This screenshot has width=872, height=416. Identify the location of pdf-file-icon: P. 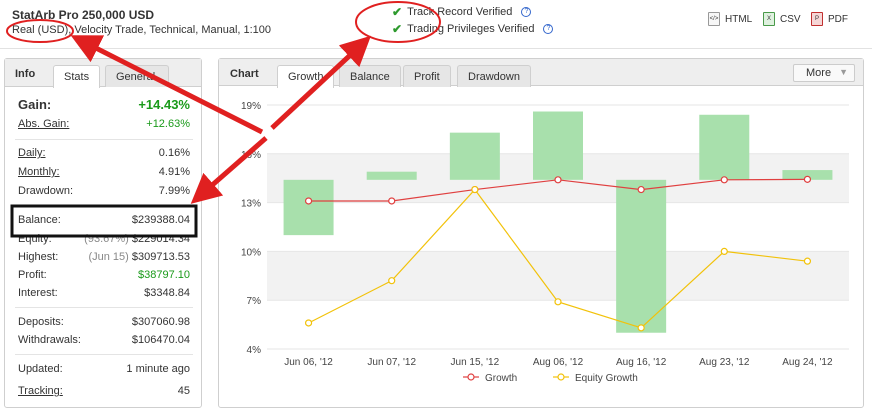
(817, 19).